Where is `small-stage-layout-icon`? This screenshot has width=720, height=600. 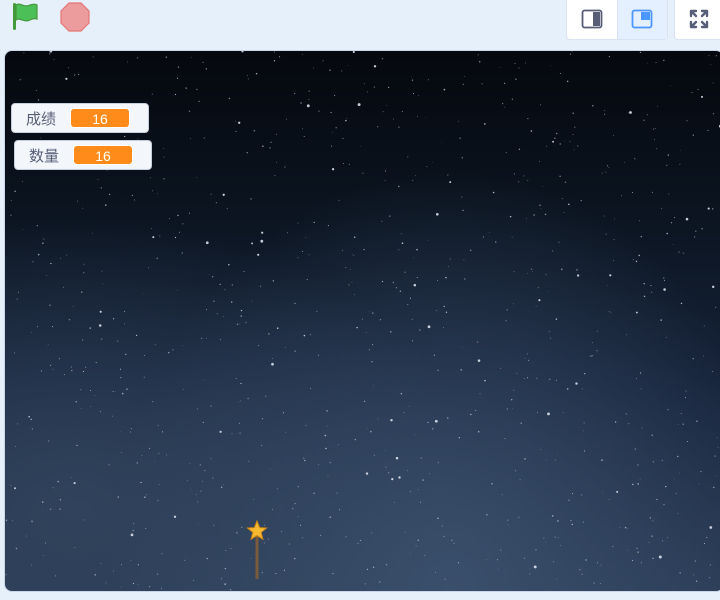
small-stage-layout-icon is located at coordinates (592, 19).